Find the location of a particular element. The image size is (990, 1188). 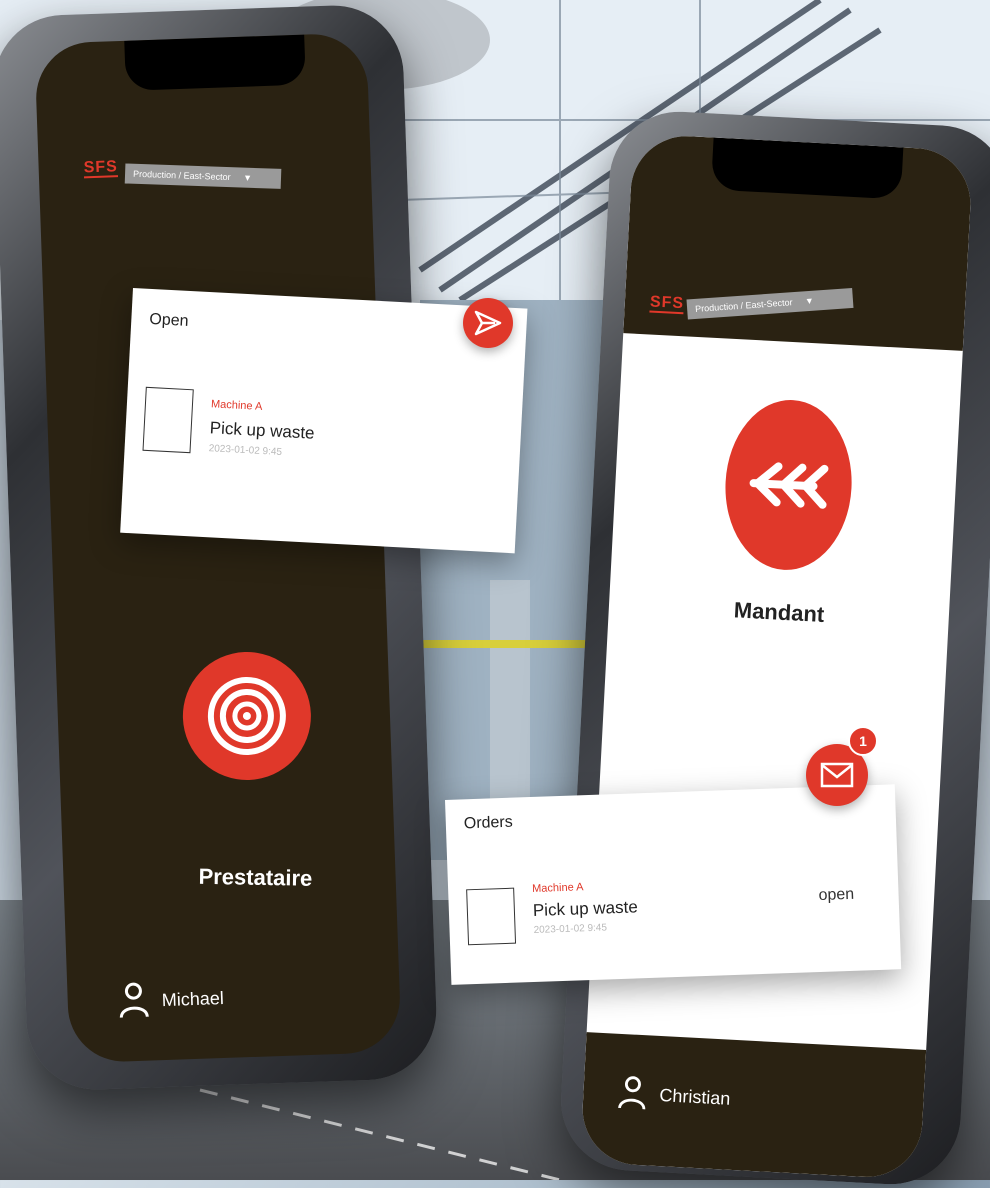

order-date: 2023-01-02 9:45 is located at coordinates (570, 929).